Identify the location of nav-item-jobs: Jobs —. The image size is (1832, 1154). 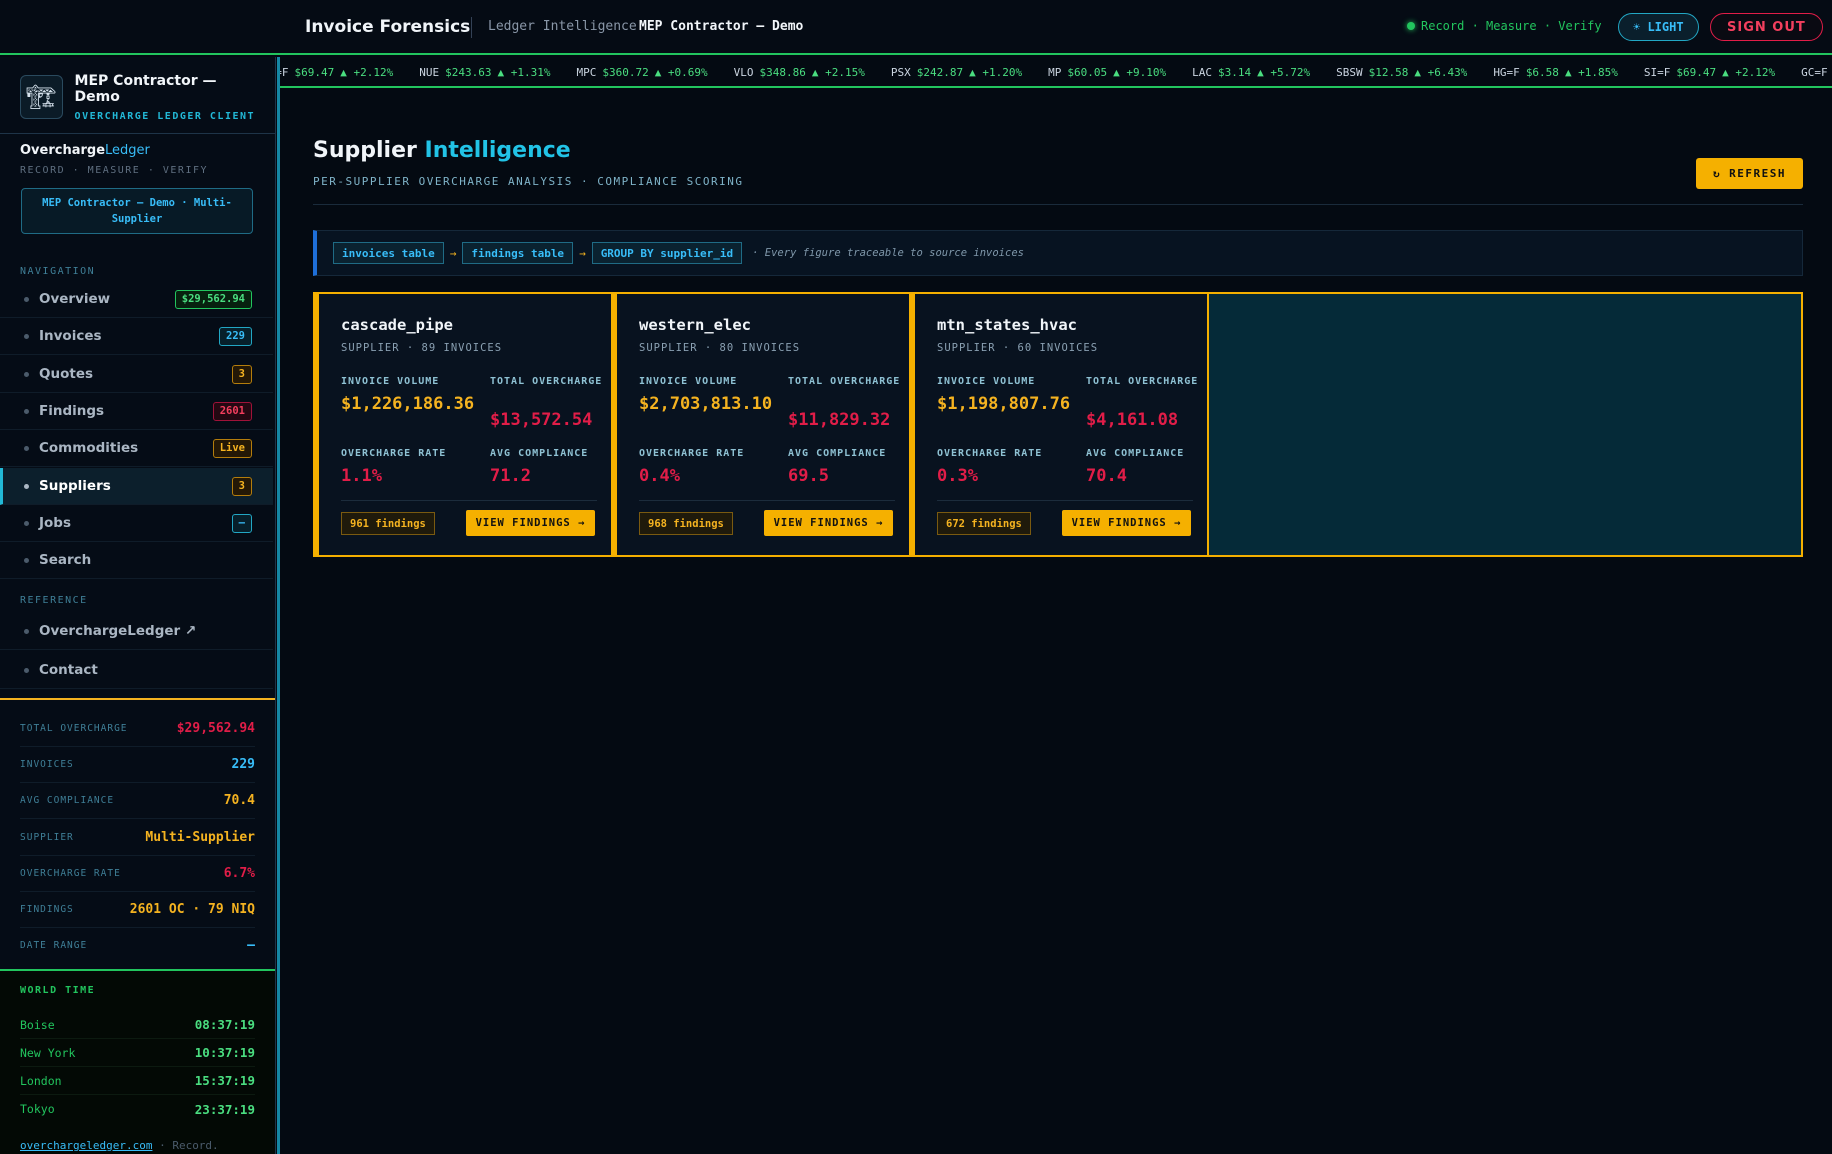
(136, 523).